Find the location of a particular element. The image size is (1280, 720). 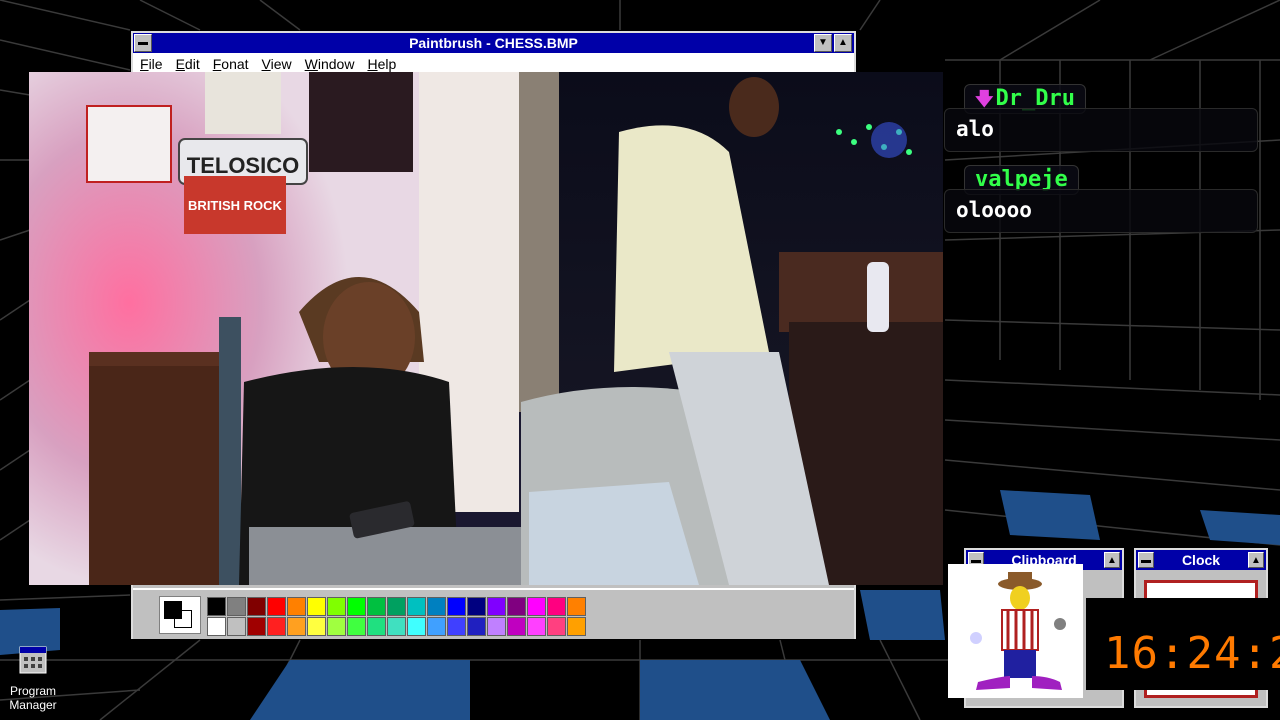

chevron-down-icon: ▼ is located at coordinates (823, 42).